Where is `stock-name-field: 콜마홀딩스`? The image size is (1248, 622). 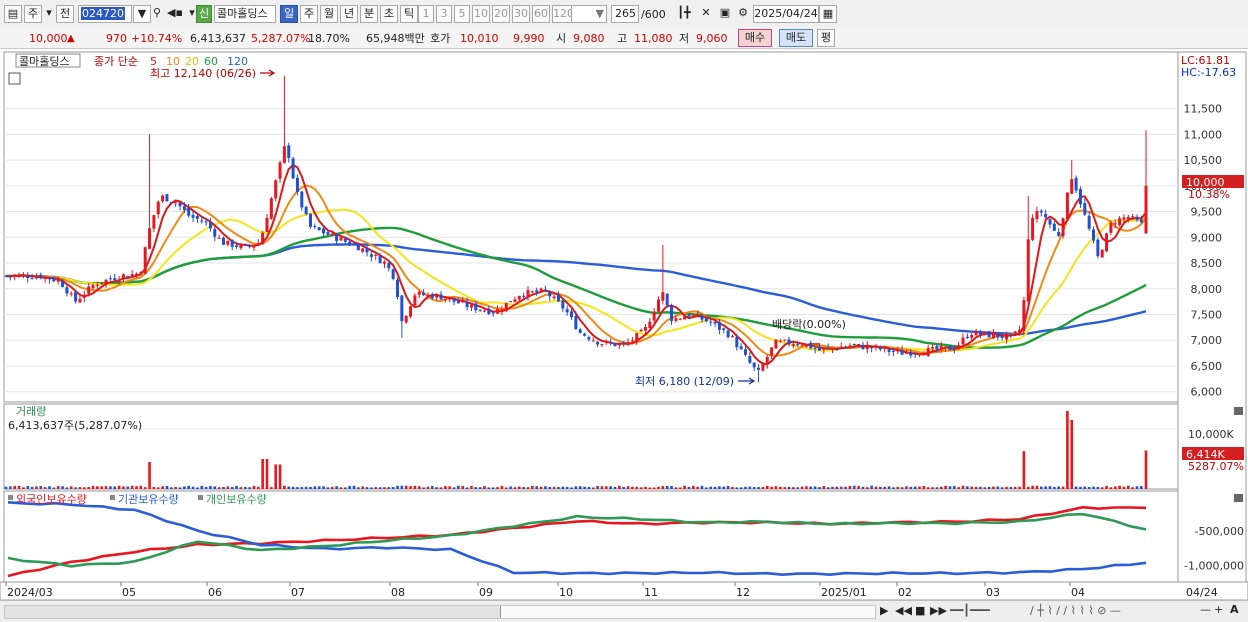 stock-name-field: 콜마홀딩스 is located at coordinates (245, 14).